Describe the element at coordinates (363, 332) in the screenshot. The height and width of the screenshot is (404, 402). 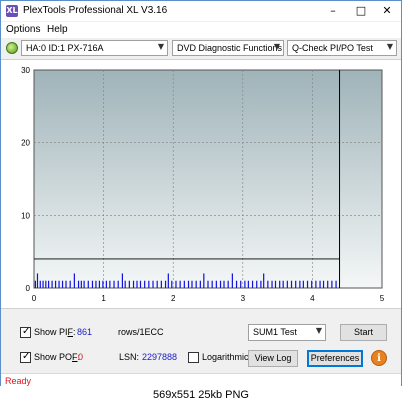
I see `start-button: Start` at that location.